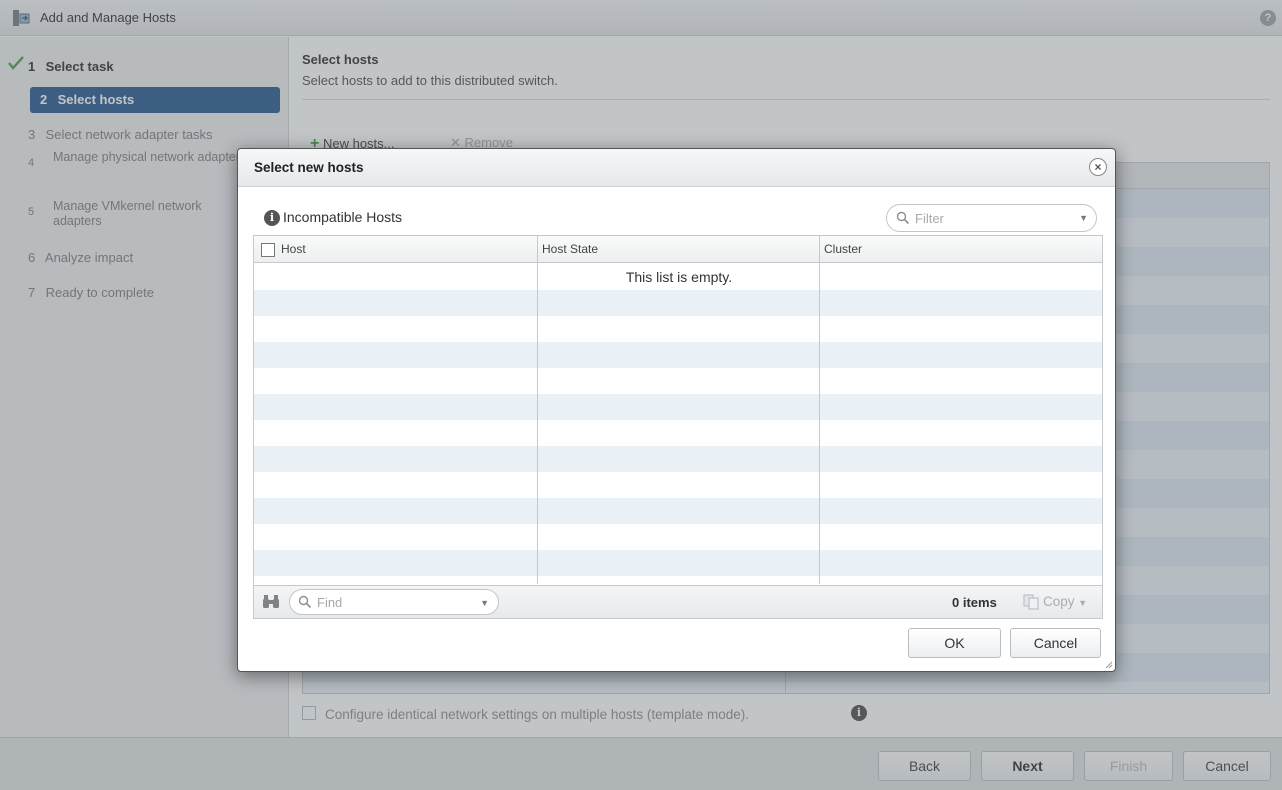 The width and height of the screenshot is (1282, 790). What do you see at coordinates (678, 601) in the screenshot?
I see `grid-footer: ▼ 0 items Copy ▼` at bounding box center [678, 601].